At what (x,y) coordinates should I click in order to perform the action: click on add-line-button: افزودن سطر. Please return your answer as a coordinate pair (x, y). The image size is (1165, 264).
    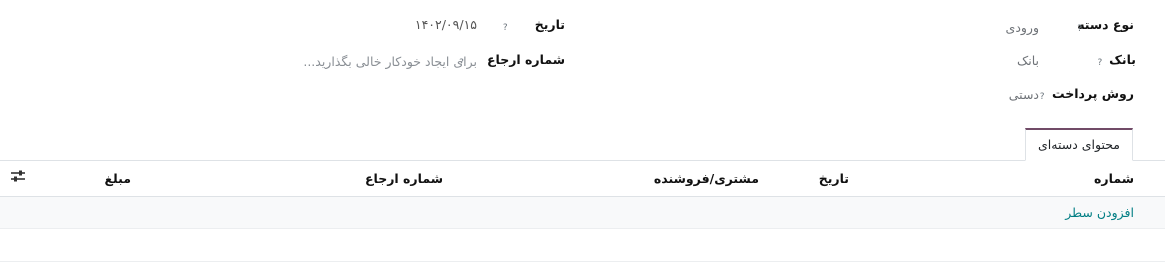
    Looking at the image, I should click on (1099, 212).